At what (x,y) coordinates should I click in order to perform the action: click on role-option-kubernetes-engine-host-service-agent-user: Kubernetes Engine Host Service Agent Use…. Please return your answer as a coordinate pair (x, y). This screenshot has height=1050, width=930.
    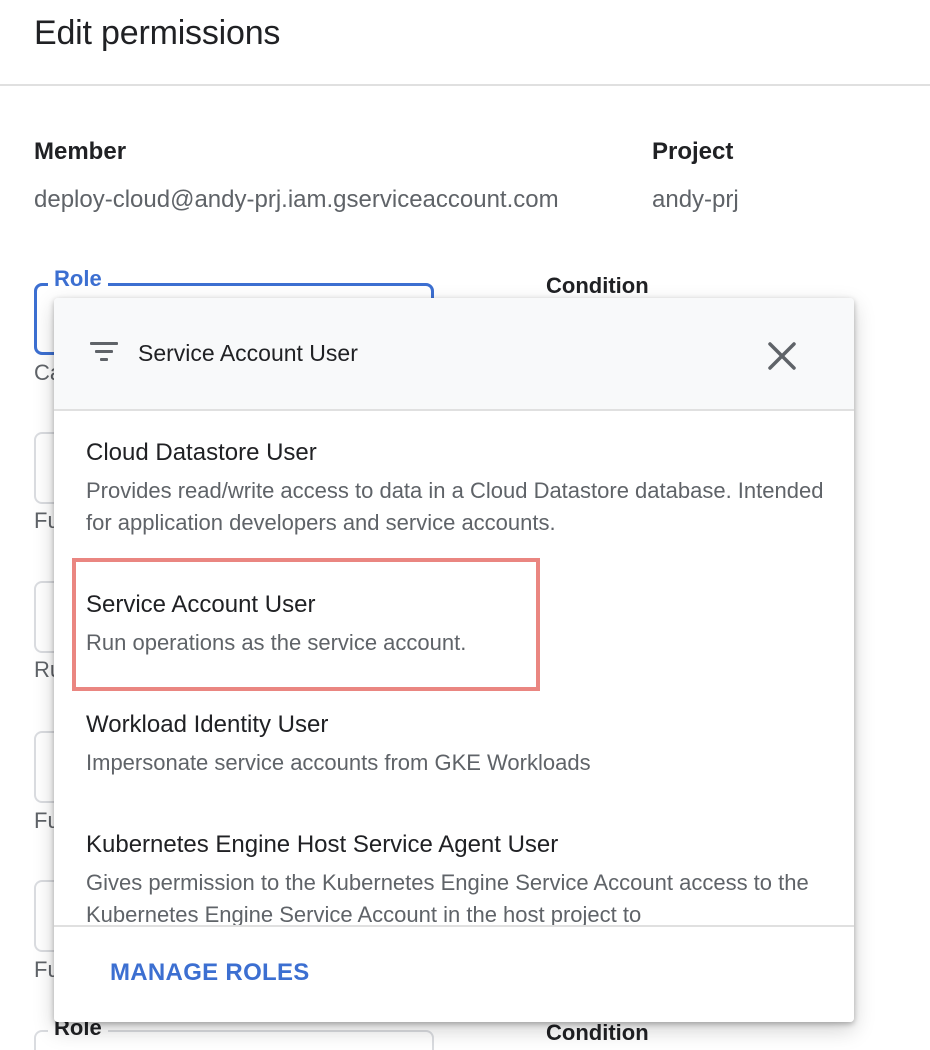
    Looking at the image, I should click on (454, 878).